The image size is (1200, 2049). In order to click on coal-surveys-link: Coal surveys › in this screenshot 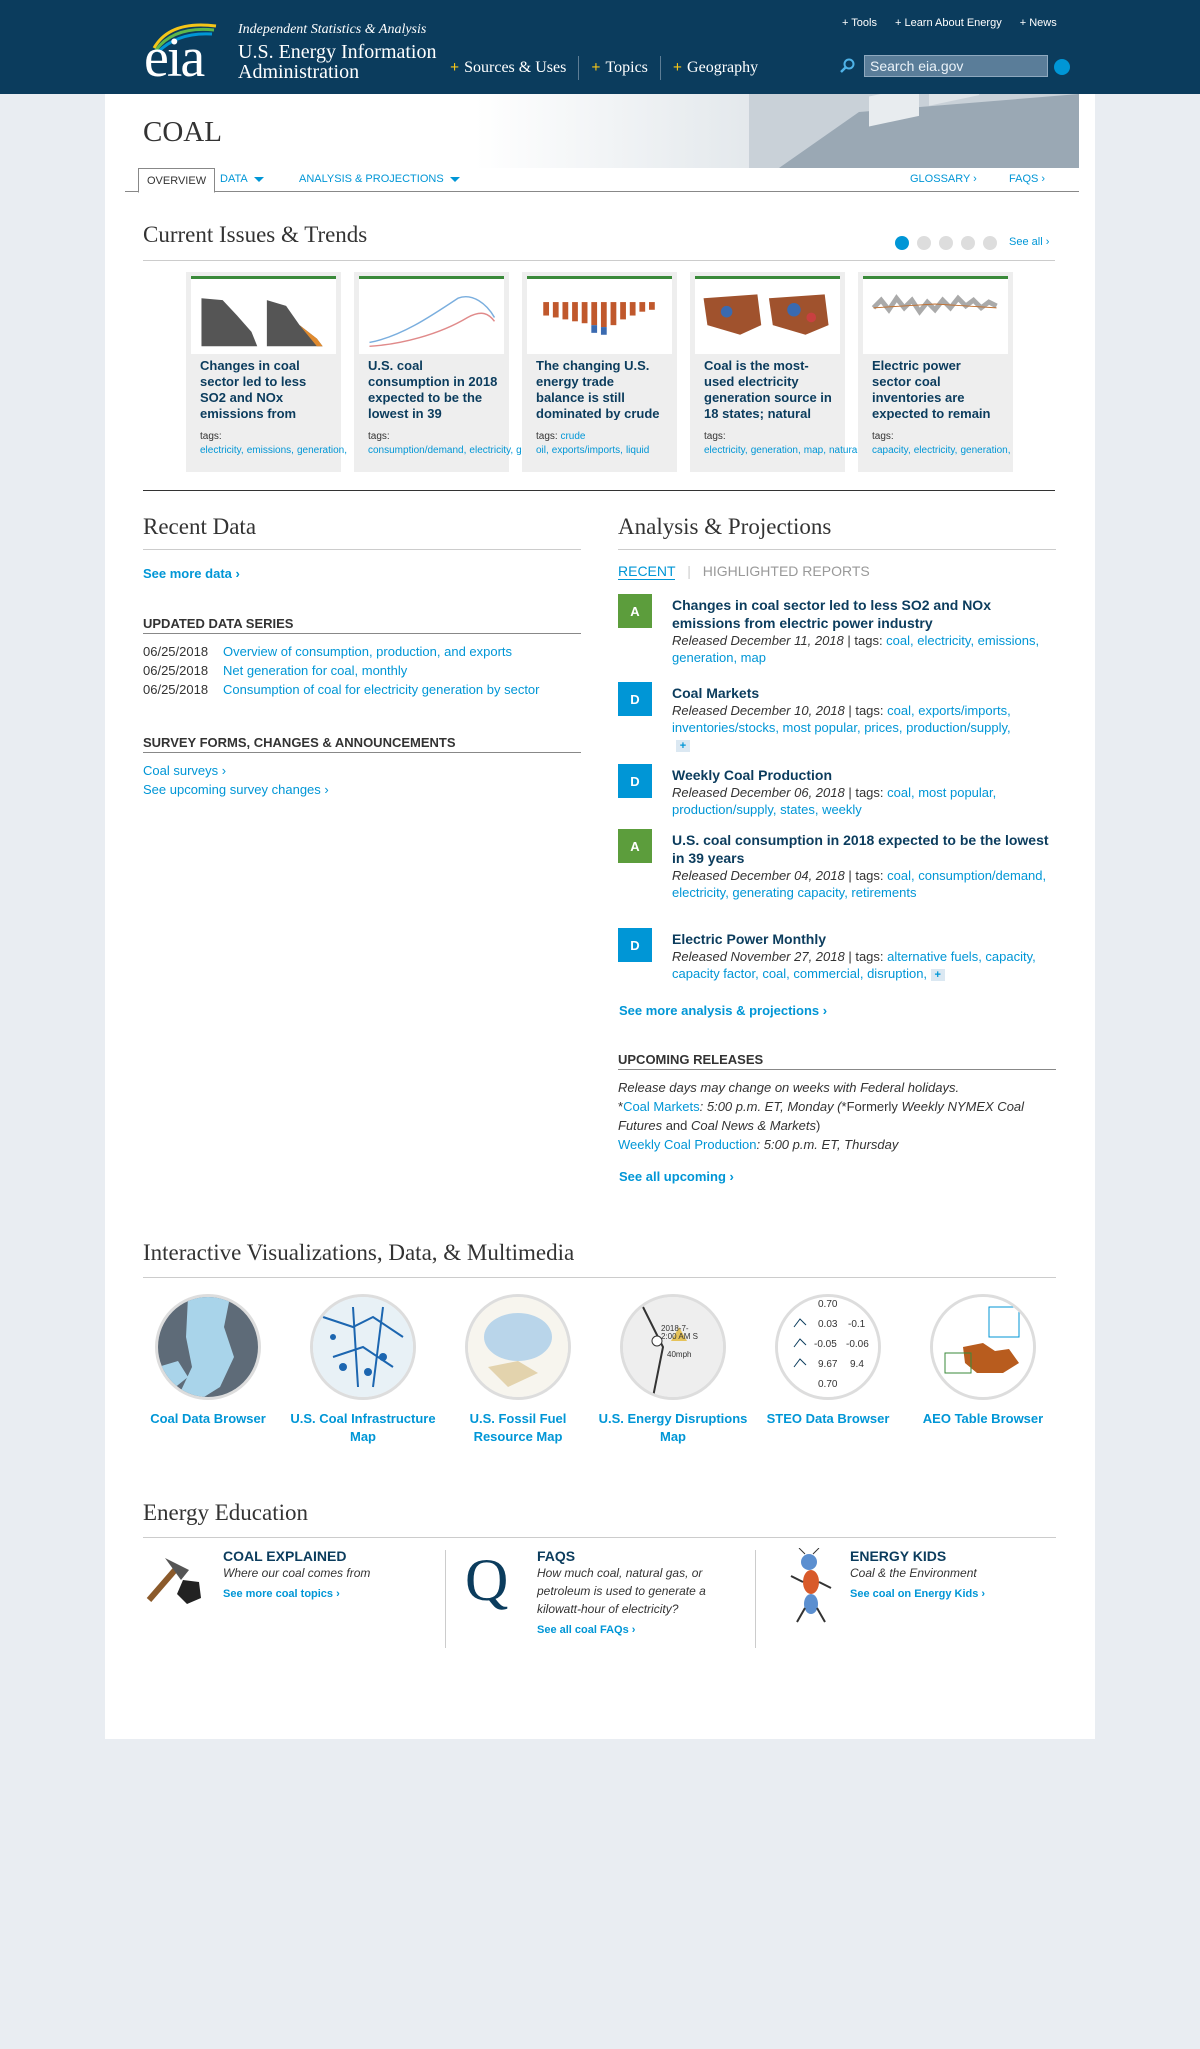, I will do `click(184, 770)`.